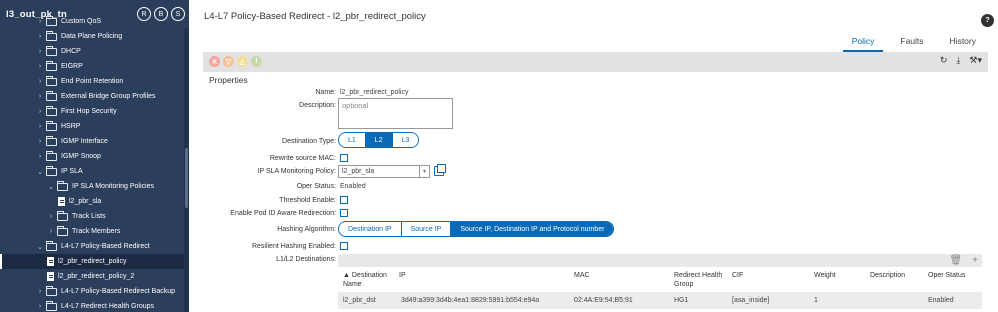  What do you see at coordinates (309, 141) in the screenshot?
I see `destination-type-label: Destination Type:` at bounding box center [309, 141].